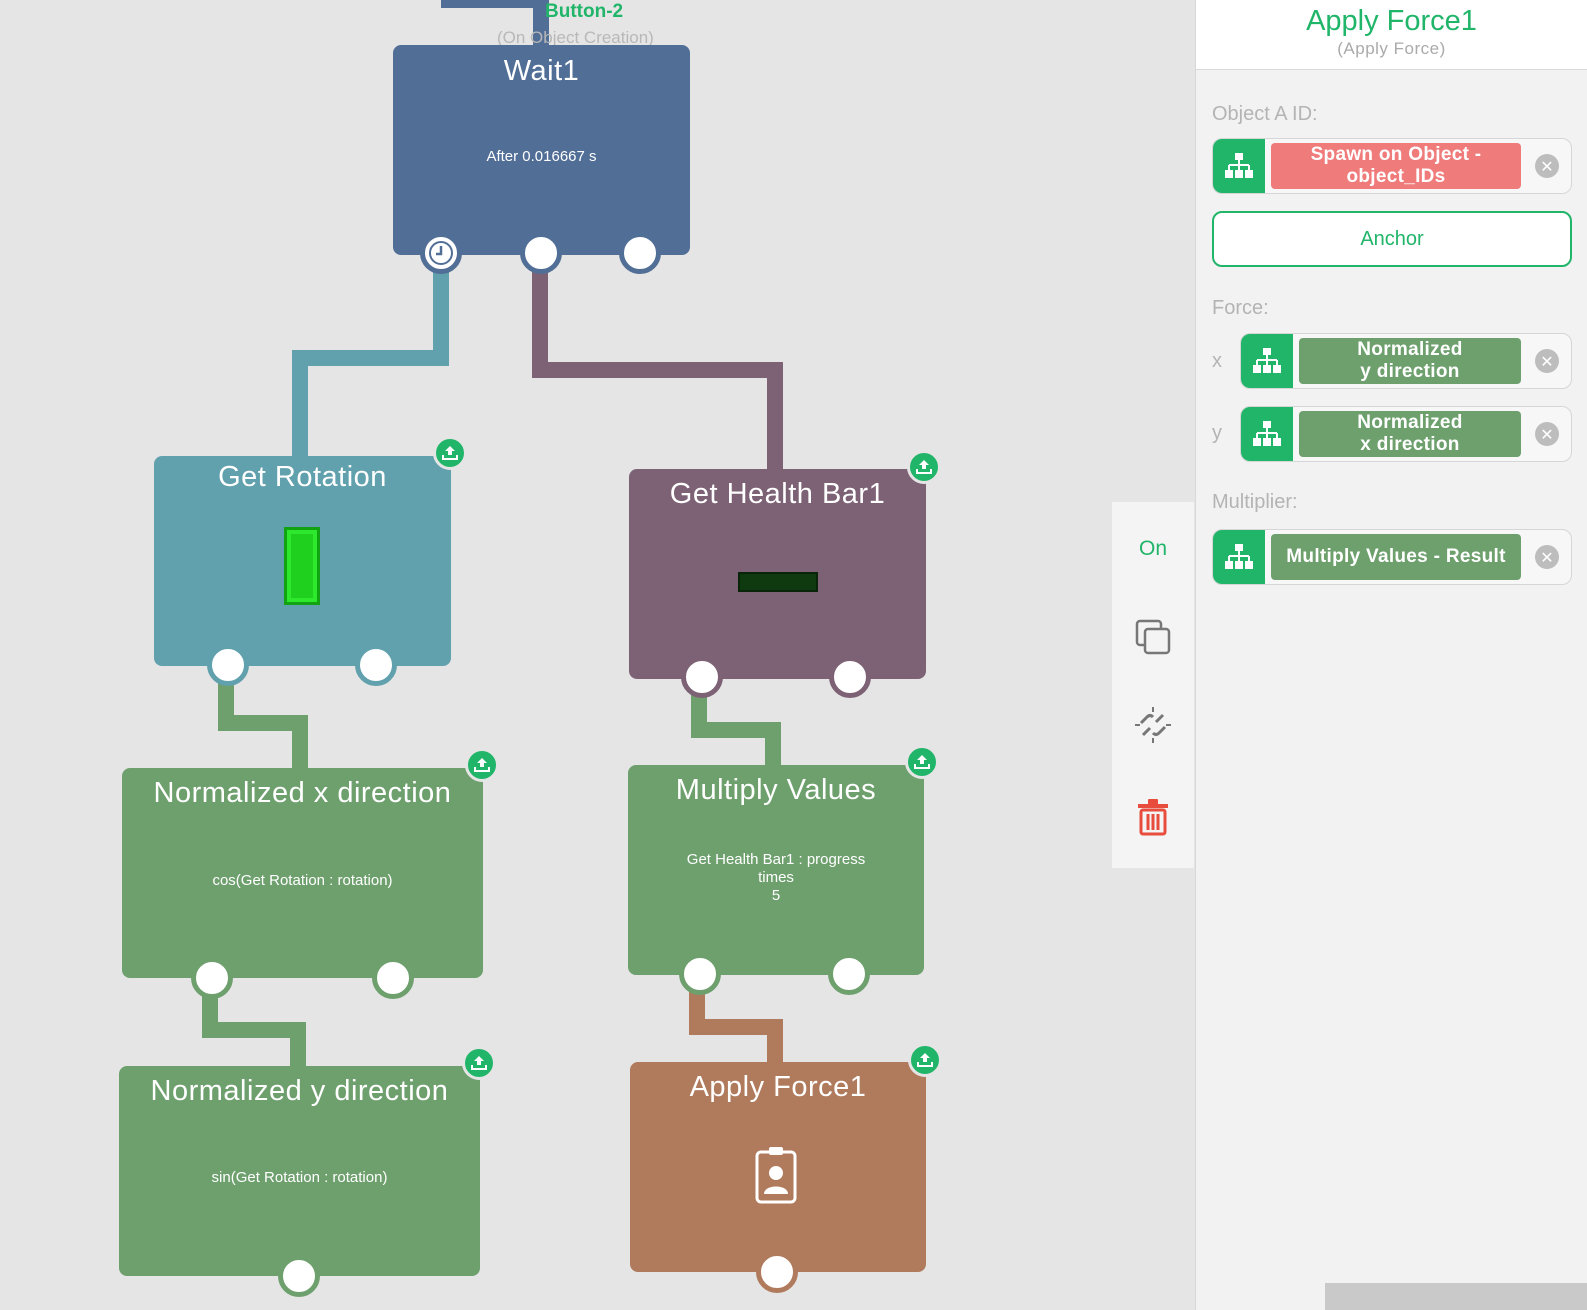  I want to click on force-y-label: y, so click(1217, 433).